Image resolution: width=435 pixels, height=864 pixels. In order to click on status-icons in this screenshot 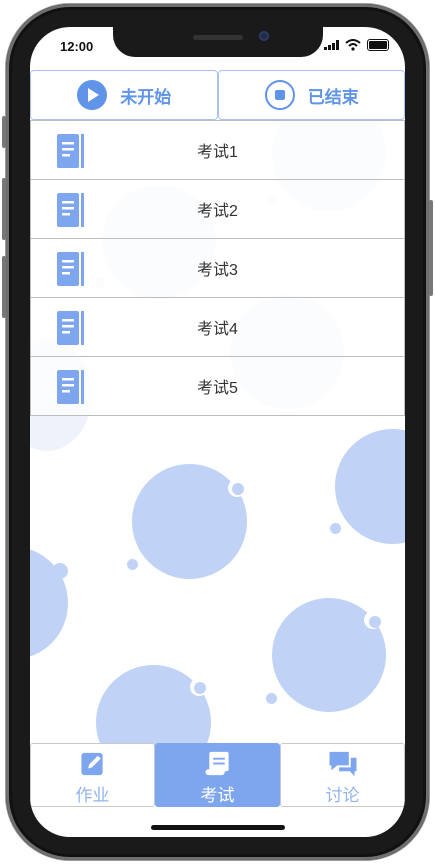, I will do `click(356, 45)`.